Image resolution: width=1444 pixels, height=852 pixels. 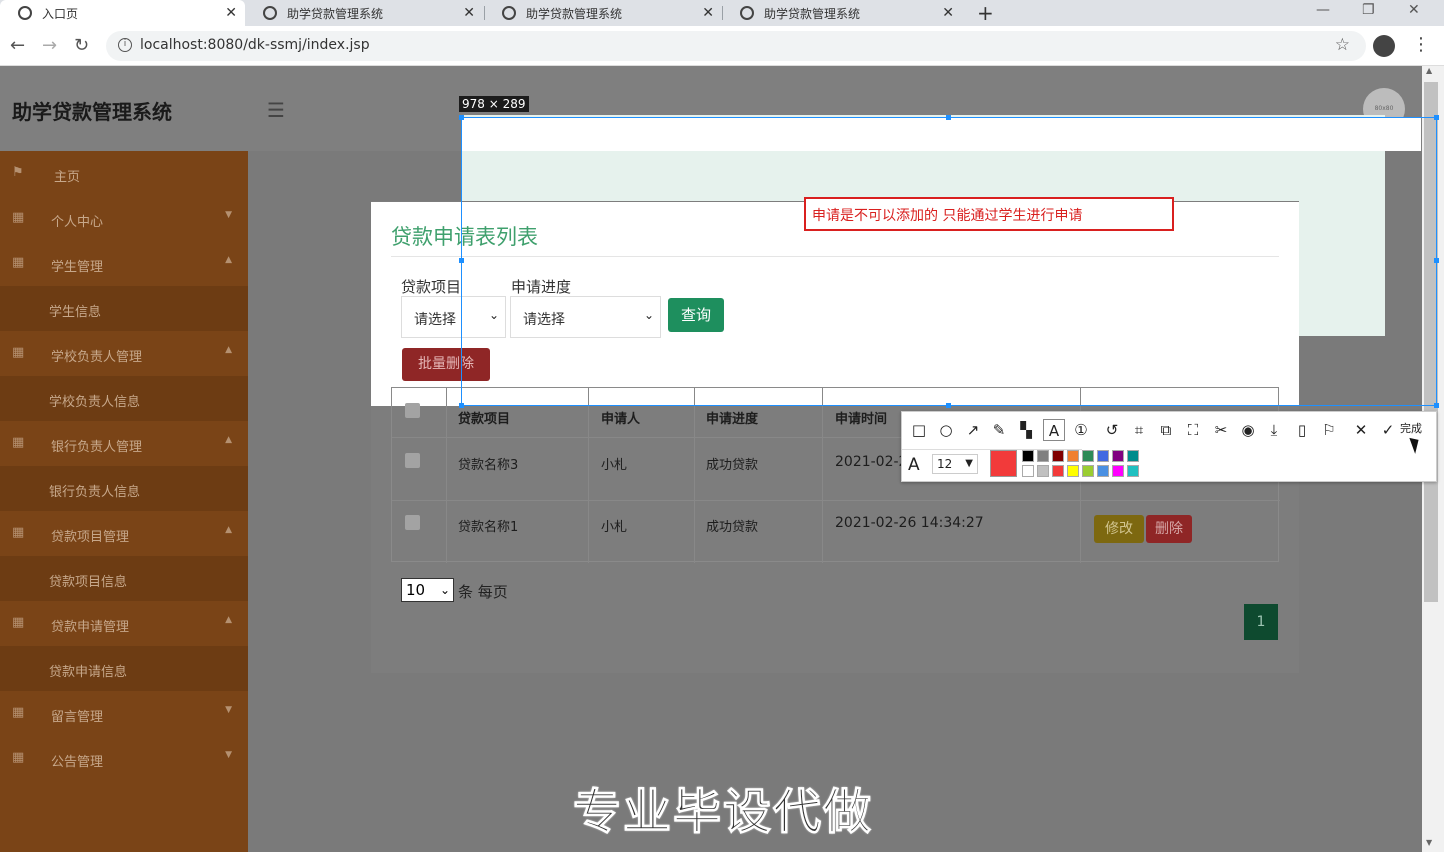 I want to click on ellipse-tool-icon: ○, so click(x=946, y=430).